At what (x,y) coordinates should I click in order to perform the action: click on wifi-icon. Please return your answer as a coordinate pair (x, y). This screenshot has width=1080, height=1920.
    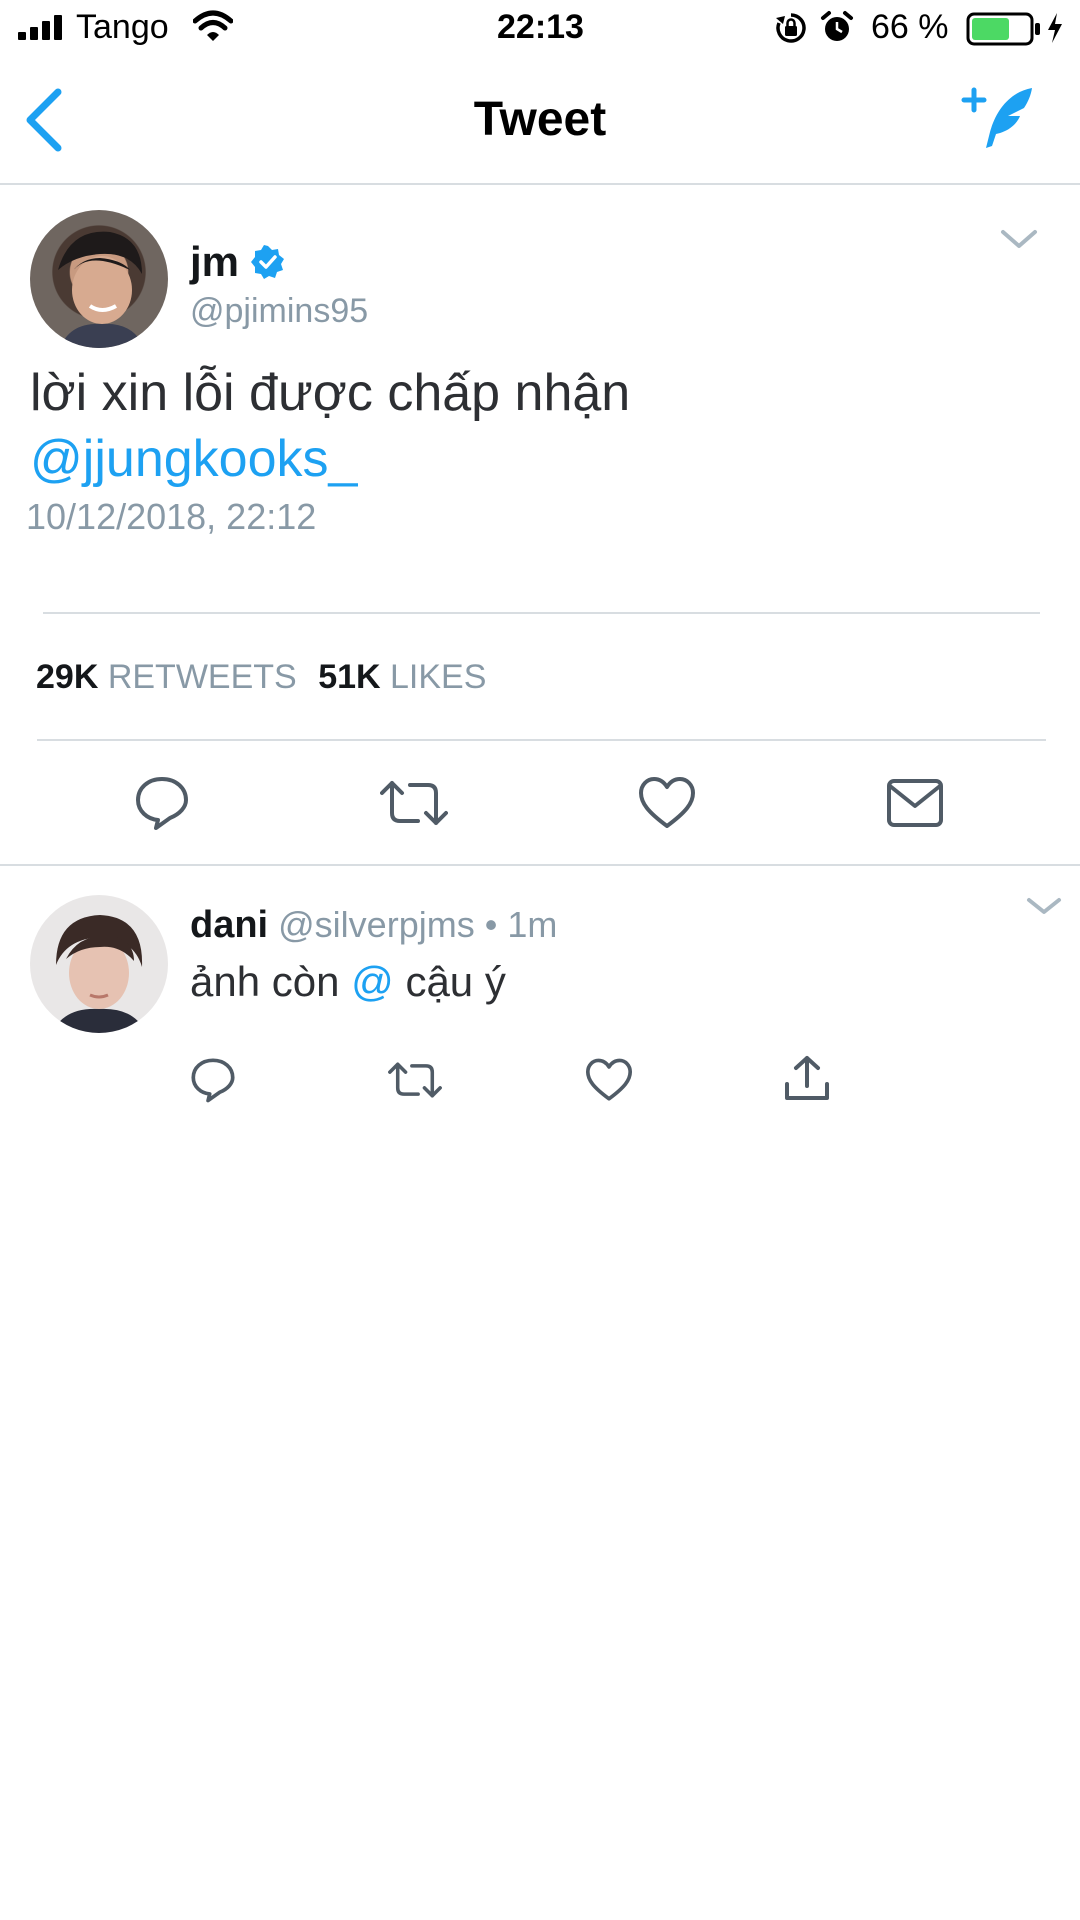
    Looking at the image, I should click on (213, 26).